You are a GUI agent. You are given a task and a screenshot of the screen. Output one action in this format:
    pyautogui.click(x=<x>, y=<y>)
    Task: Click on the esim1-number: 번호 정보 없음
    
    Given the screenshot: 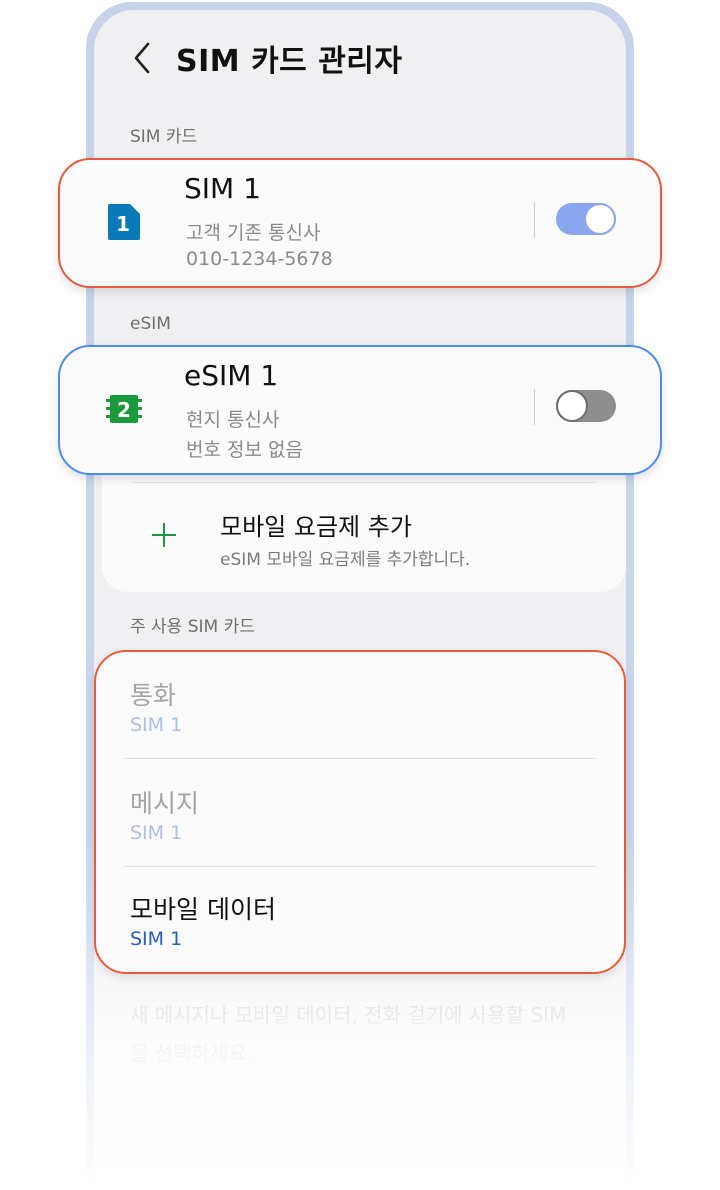 What is the action you would take?
    pyautogui.click(x=244, y=450)
    